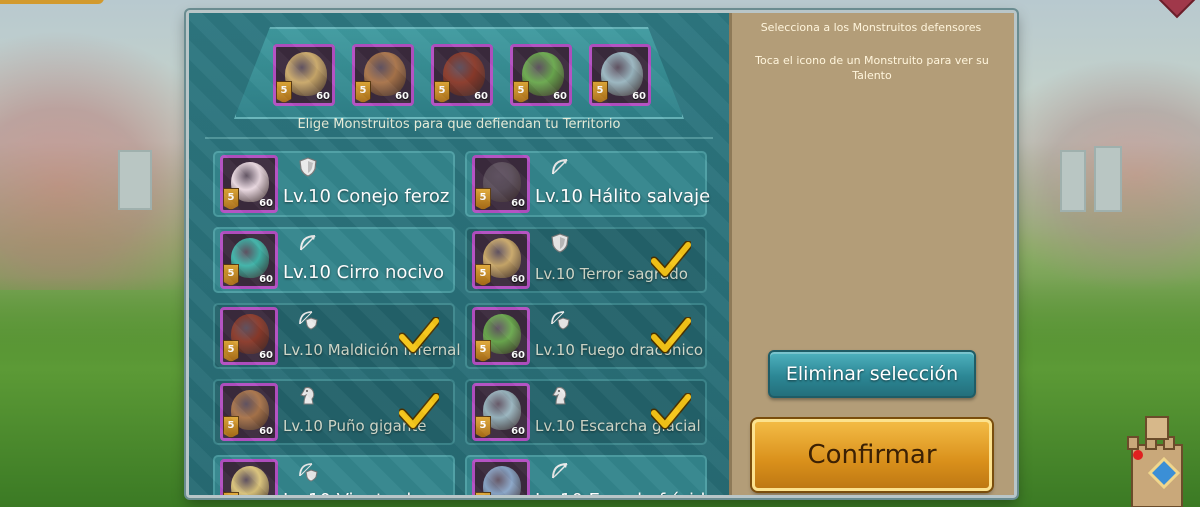 Image resolution: width=1200 pixels, height=507 pixels. Describe the element at coordinates (586, 336) in the screenshot. I see `monster-card: 5 60 Lv.10 Fuego dracónico` at that location.